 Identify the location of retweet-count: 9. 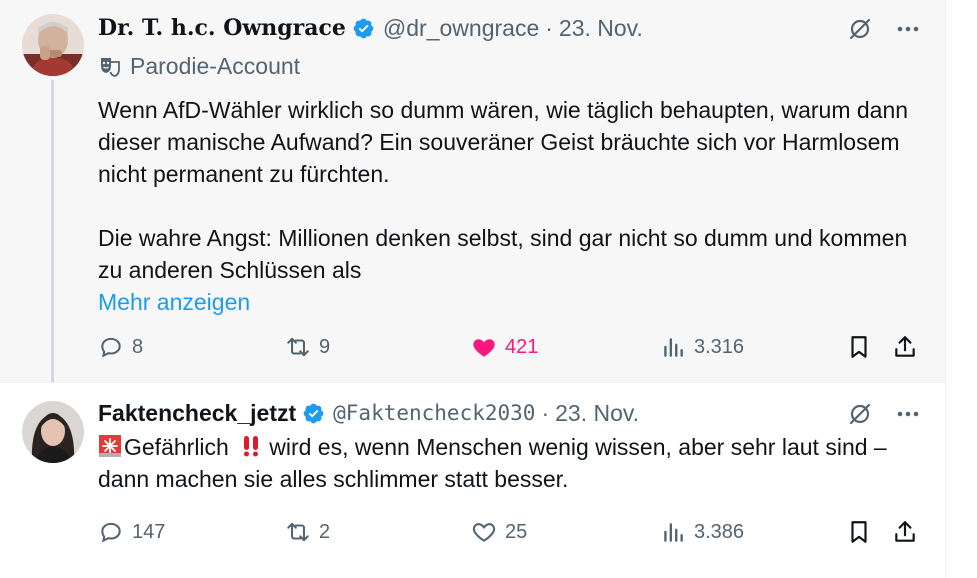
(325, 346).